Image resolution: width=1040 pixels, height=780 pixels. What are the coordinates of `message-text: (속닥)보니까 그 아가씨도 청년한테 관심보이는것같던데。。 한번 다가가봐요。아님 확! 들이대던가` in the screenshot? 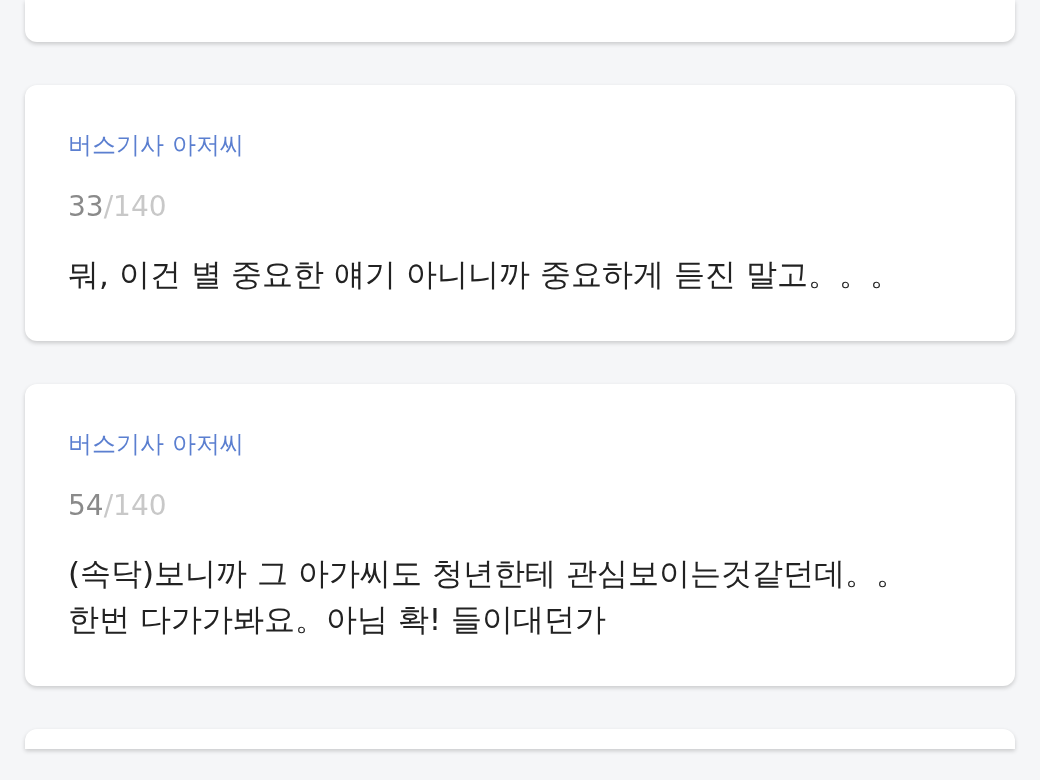 It's located at (488, 596).